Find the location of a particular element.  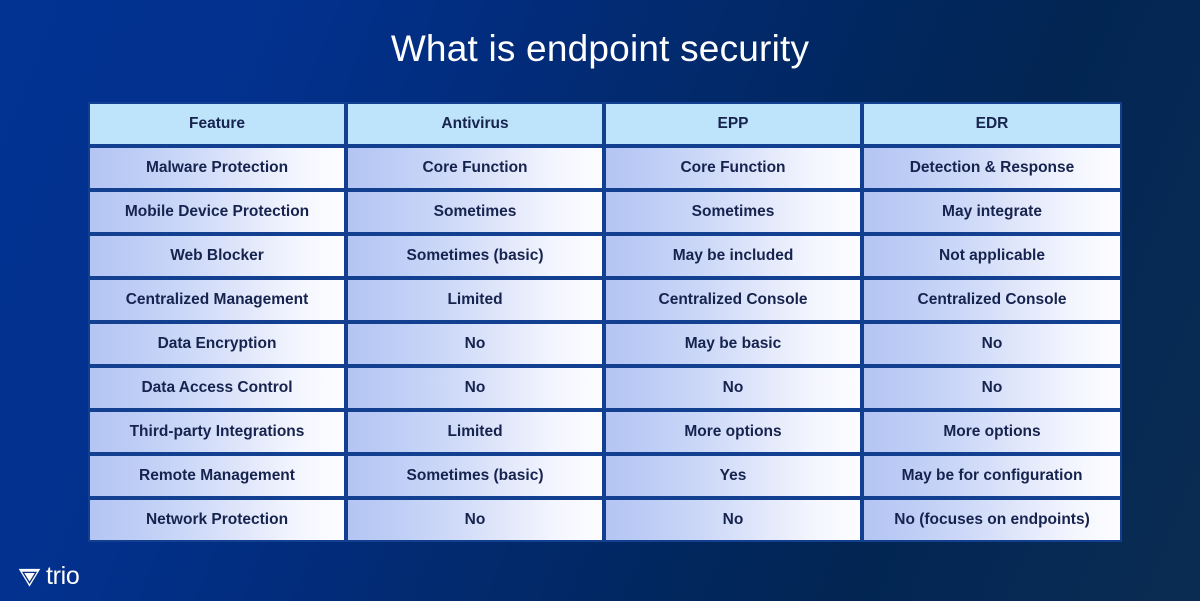

column-header-antivirus: Antivirus is located at coordinates (475, 124).